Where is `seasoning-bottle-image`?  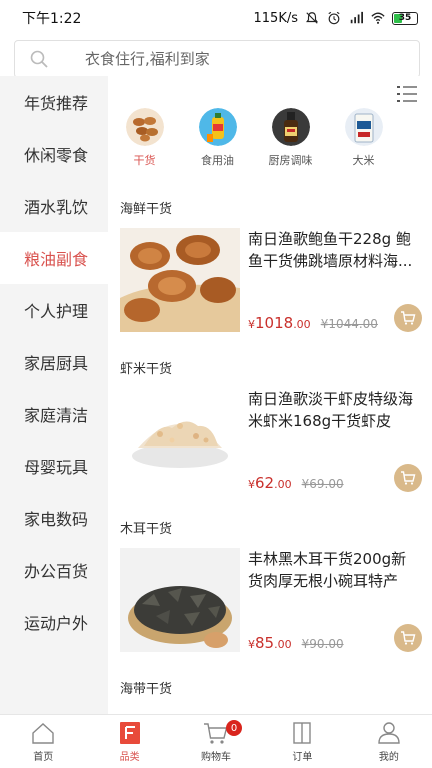
seasoning-bottle-image is located at coordinates (290, 127).